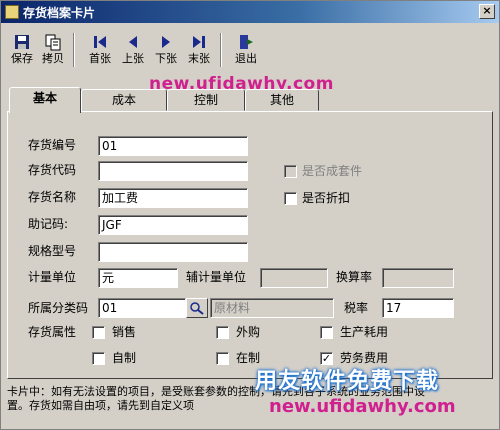 This screenshot has height=430, width=500. What do you see at coordinates (326, 198) in the screenshot?
I see `is-discount-label: 是否折扣` at bounding box center [326, 198].